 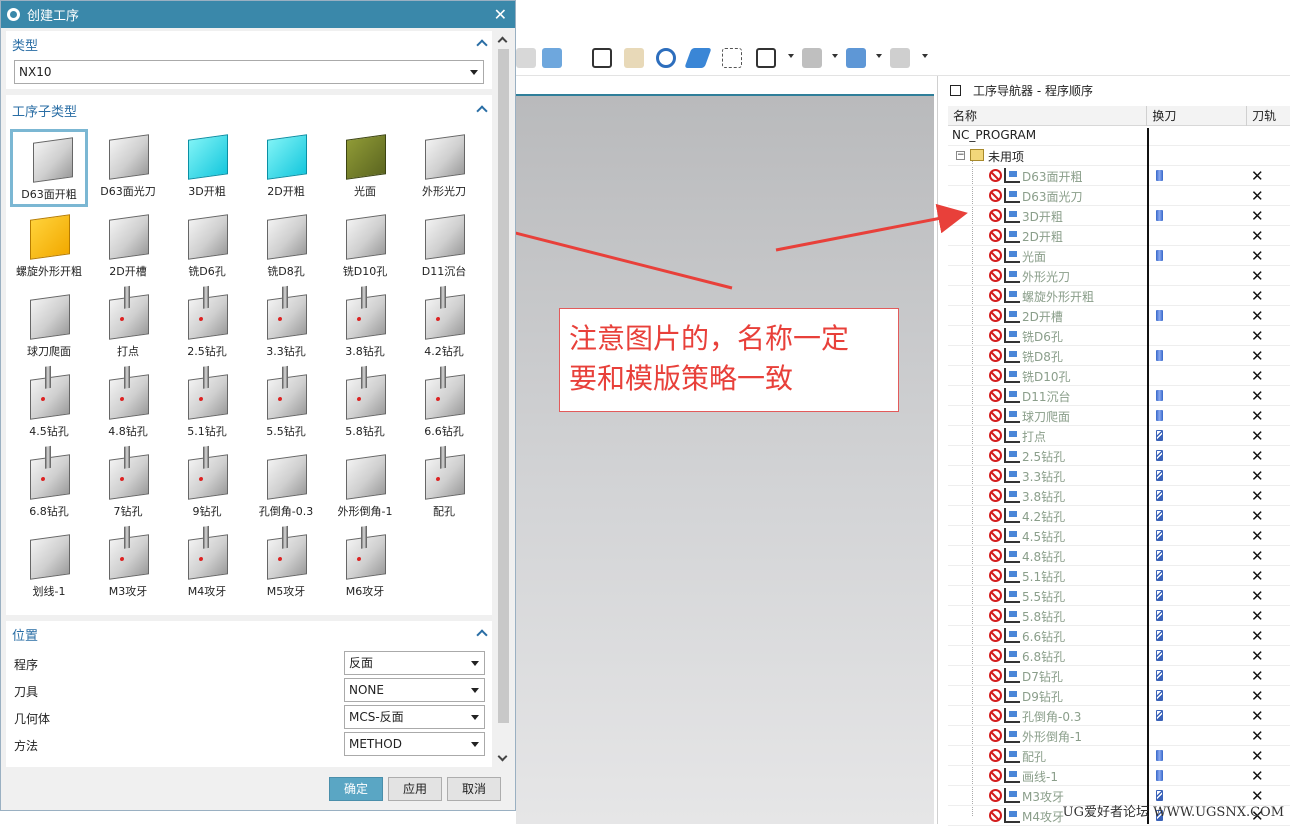 What do you see at coordinates (286, 328) in the screenshot?
I see `subtype-tile: 3.3钻孔` at bounding box center [286, 328].